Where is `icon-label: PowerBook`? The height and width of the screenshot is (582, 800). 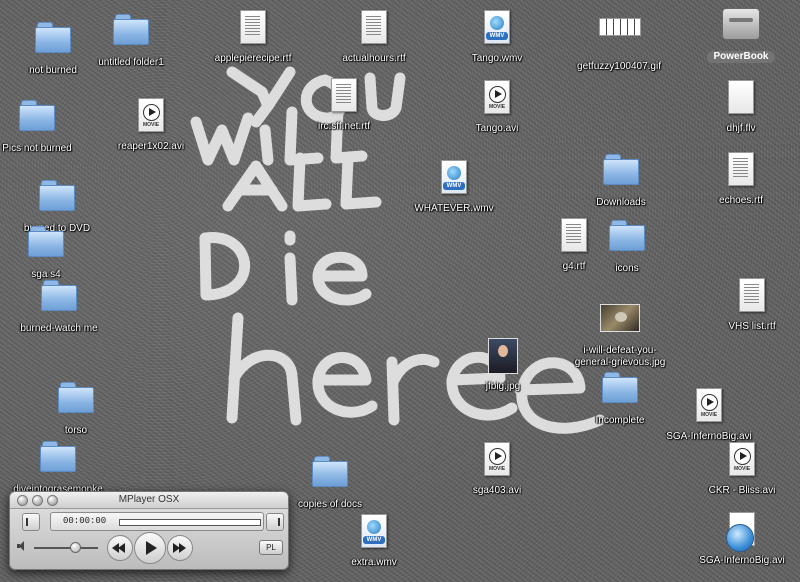
icon-label: PowerBook is located at coordinates (741, 57).